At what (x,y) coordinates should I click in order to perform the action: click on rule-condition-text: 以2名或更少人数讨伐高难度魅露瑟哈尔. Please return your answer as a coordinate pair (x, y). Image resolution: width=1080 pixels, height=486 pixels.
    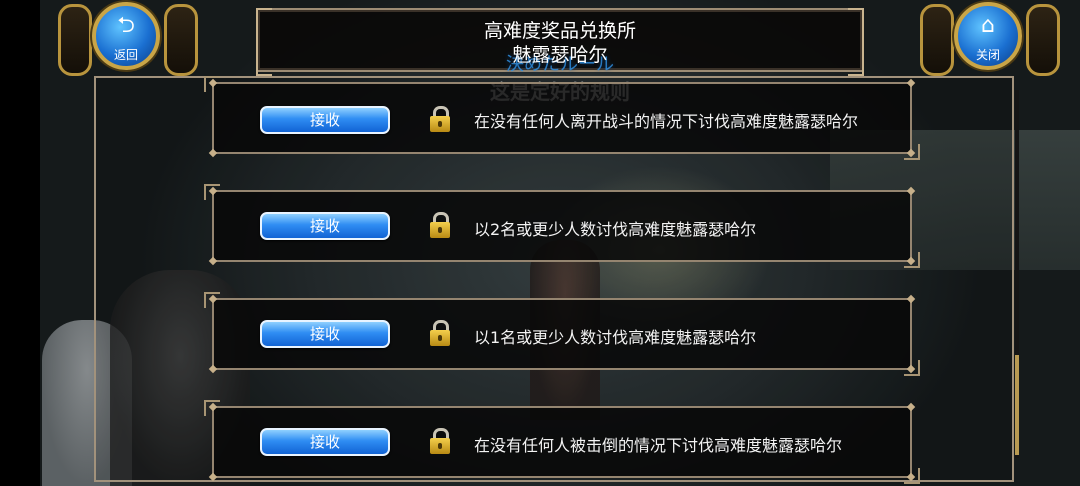
    Looking at the image, I should click on (615, 229).